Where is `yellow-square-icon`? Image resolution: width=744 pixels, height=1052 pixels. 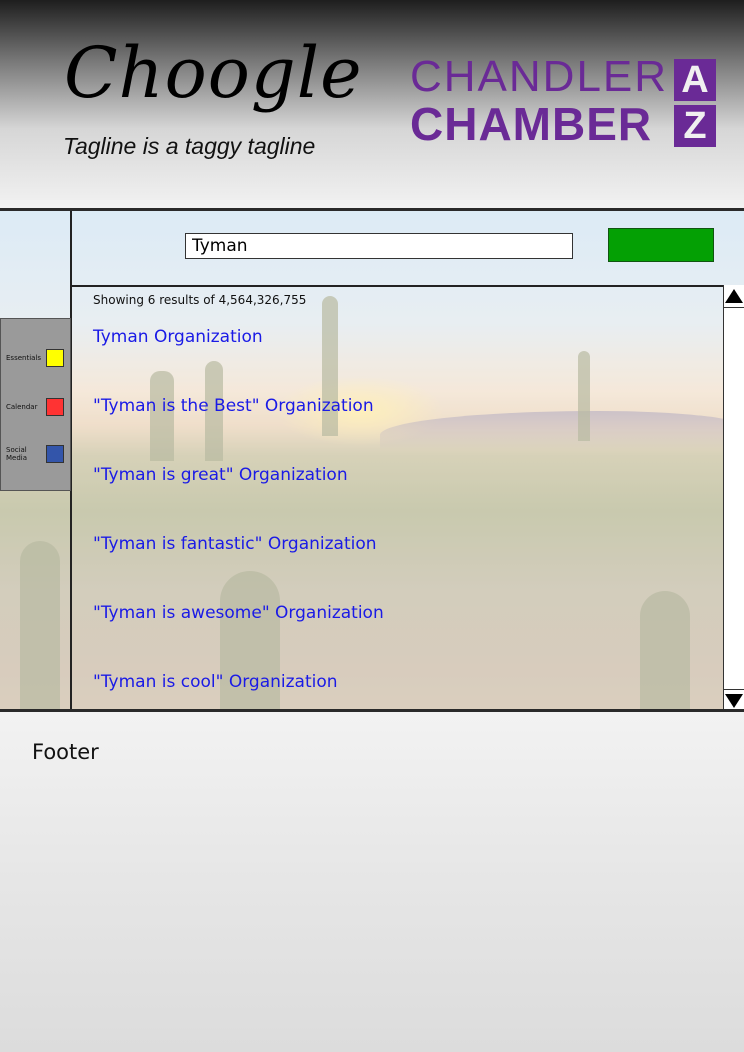 yellow-square-icon is located at coordinates (55, 358).